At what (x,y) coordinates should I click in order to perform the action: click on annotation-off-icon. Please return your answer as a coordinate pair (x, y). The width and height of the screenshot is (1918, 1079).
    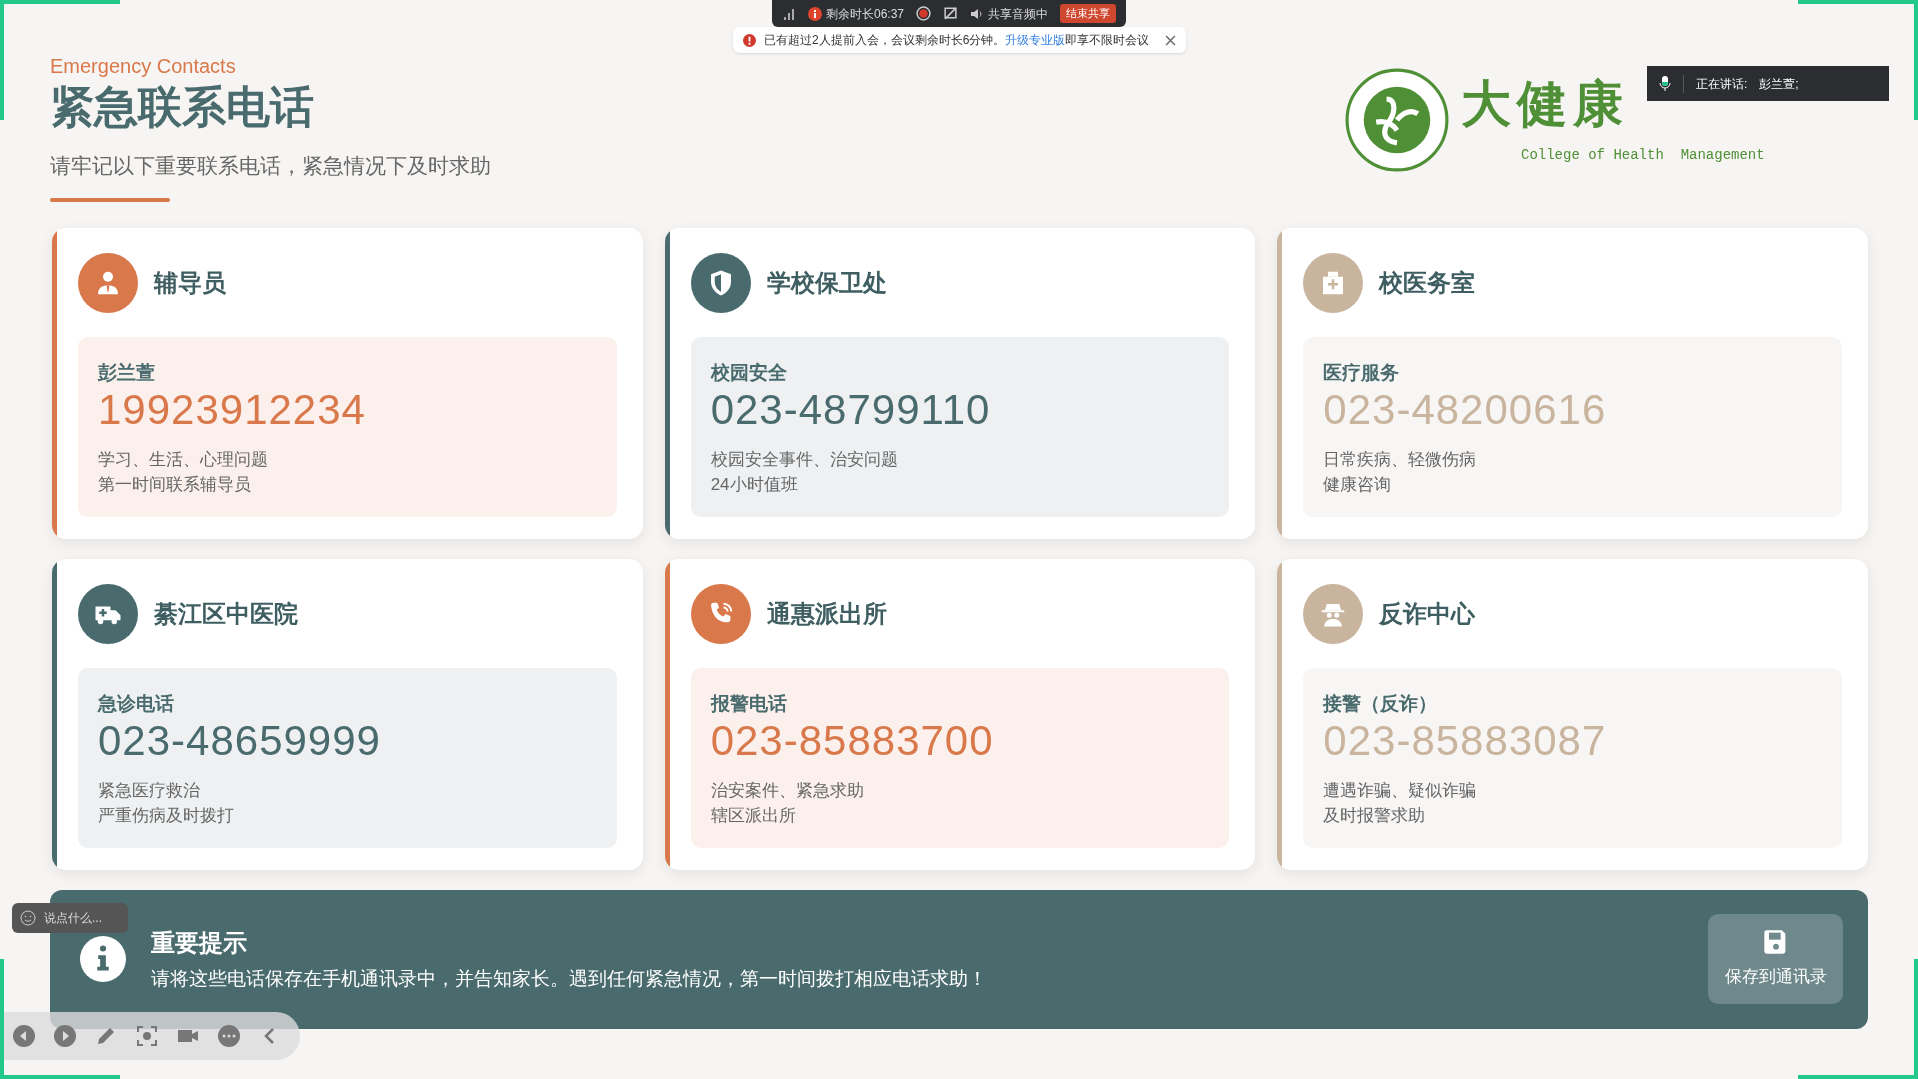
    Looking at the image, I should click on (951, 13).